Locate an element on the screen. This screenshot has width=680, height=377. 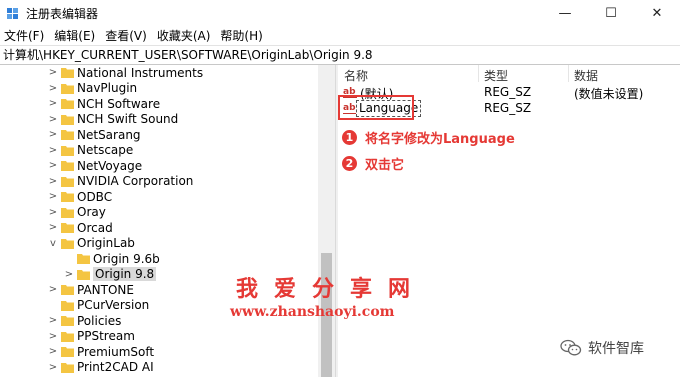
menu-file: 文件(F) is located at coordinates (24, 35).